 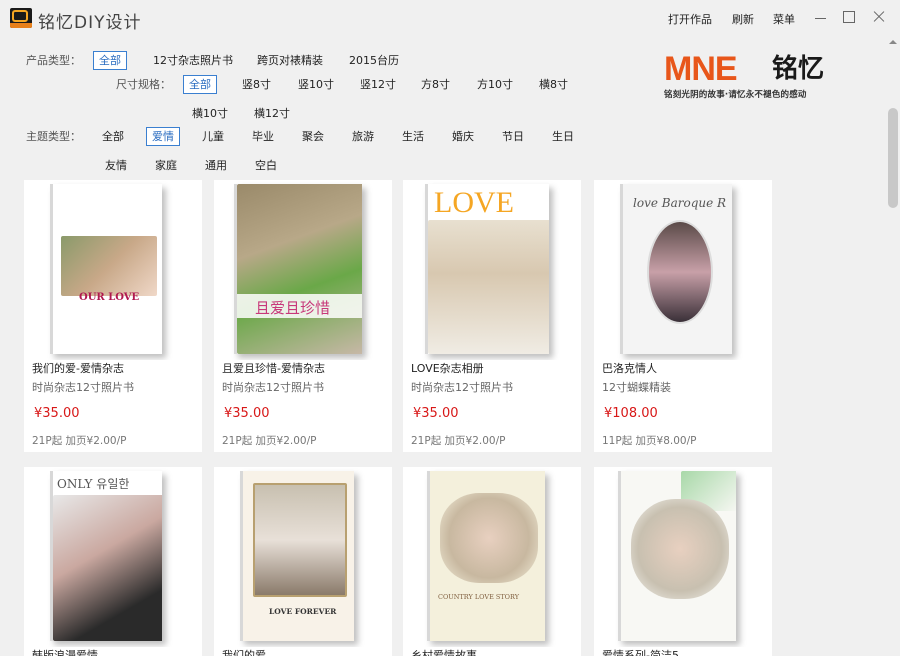 What do you see at coordinates (213, 136) in the screenshot?
I see `theme-children: 儿童` at bounding box center [213, 136].